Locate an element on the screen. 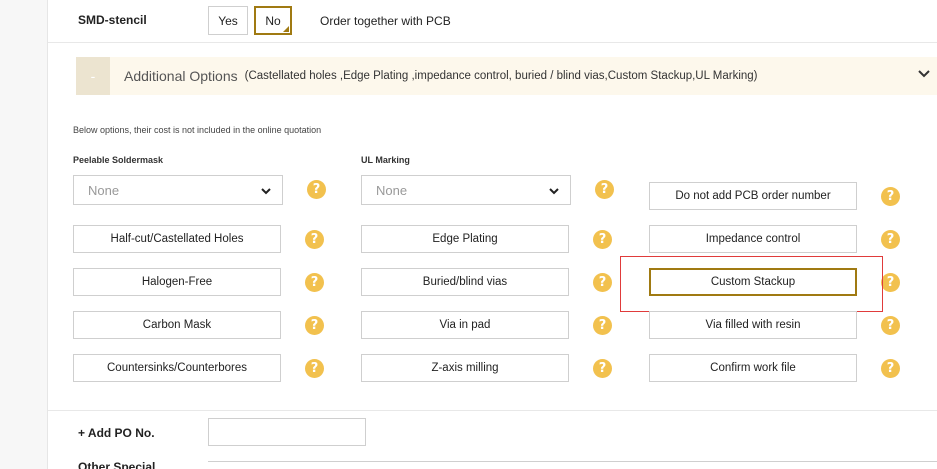 The image size is (937, 469). half-cut-castellated-holes-button: Half-cut/Castellated Holes is located at coordinates (177, 239).